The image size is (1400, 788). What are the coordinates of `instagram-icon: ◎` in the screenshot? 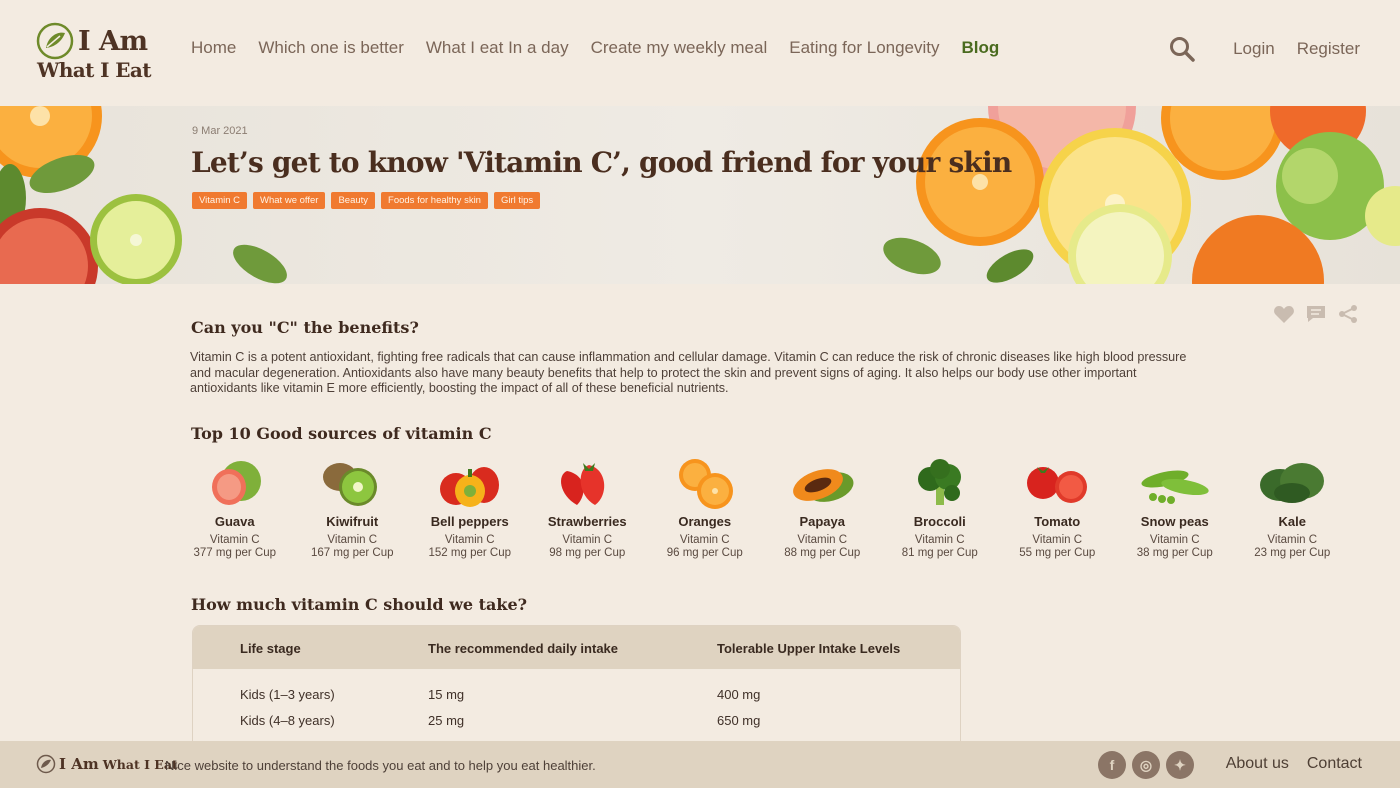 It's located at (1146, 765).